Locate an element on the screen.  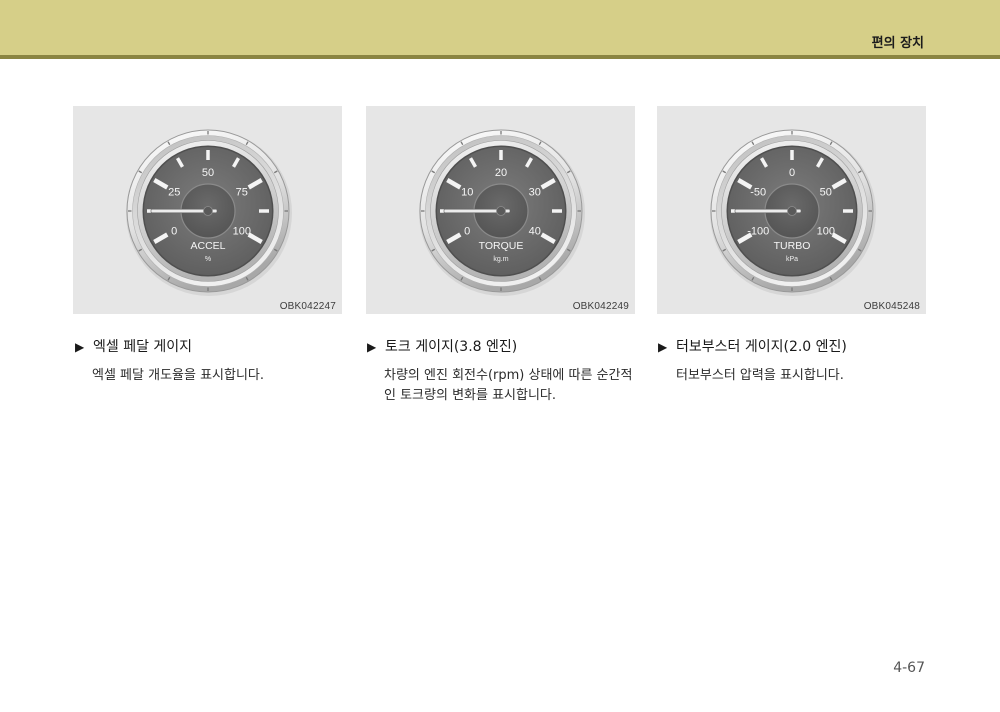
scale-label: 25 is located at coordinates (174, 193).